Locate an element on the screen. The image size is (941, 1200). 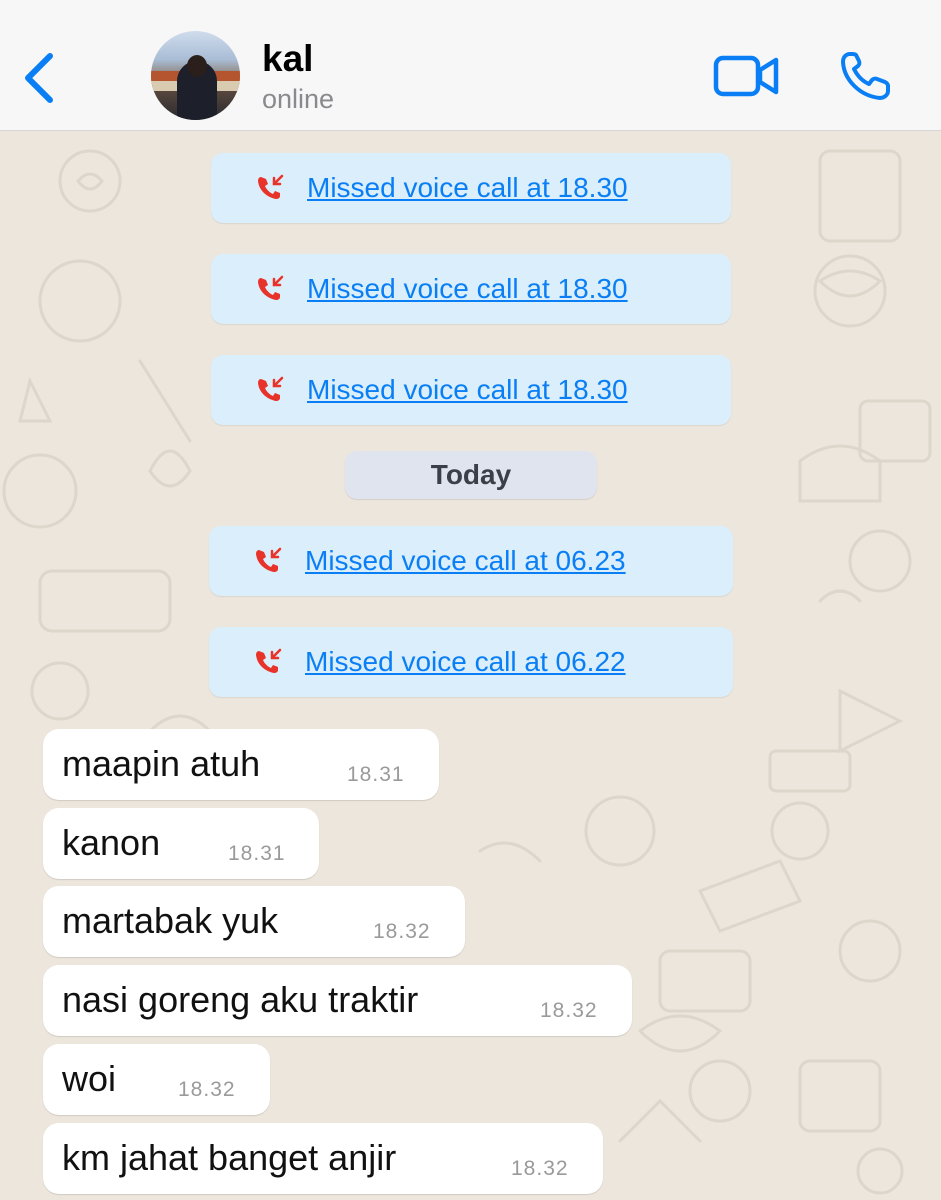
chat-header: kal online is located at coordinates (470, 65).